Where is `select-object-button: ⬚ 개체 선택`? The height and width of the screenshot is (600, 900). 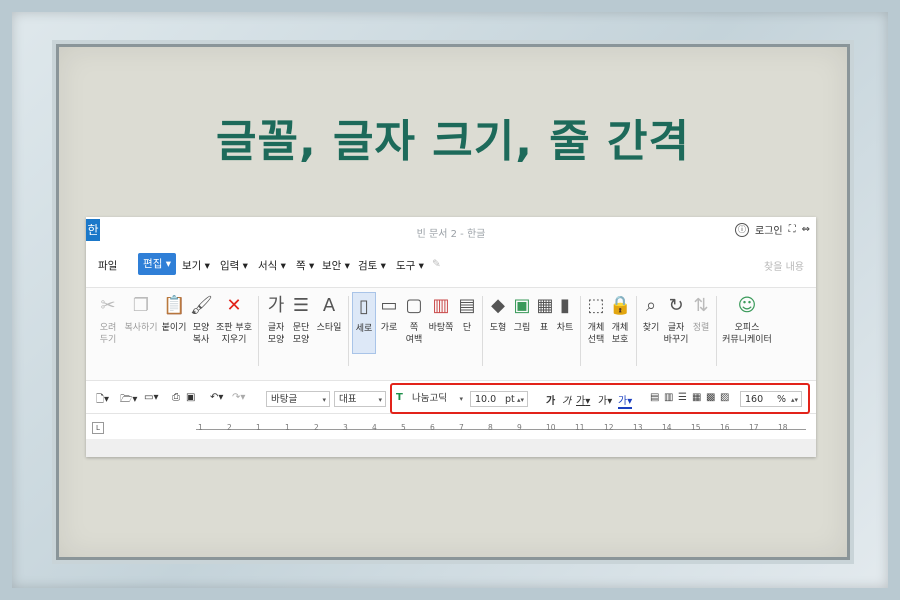 select-object-button: ⬚ 개체 선택 is located at coordinates (596, 320).